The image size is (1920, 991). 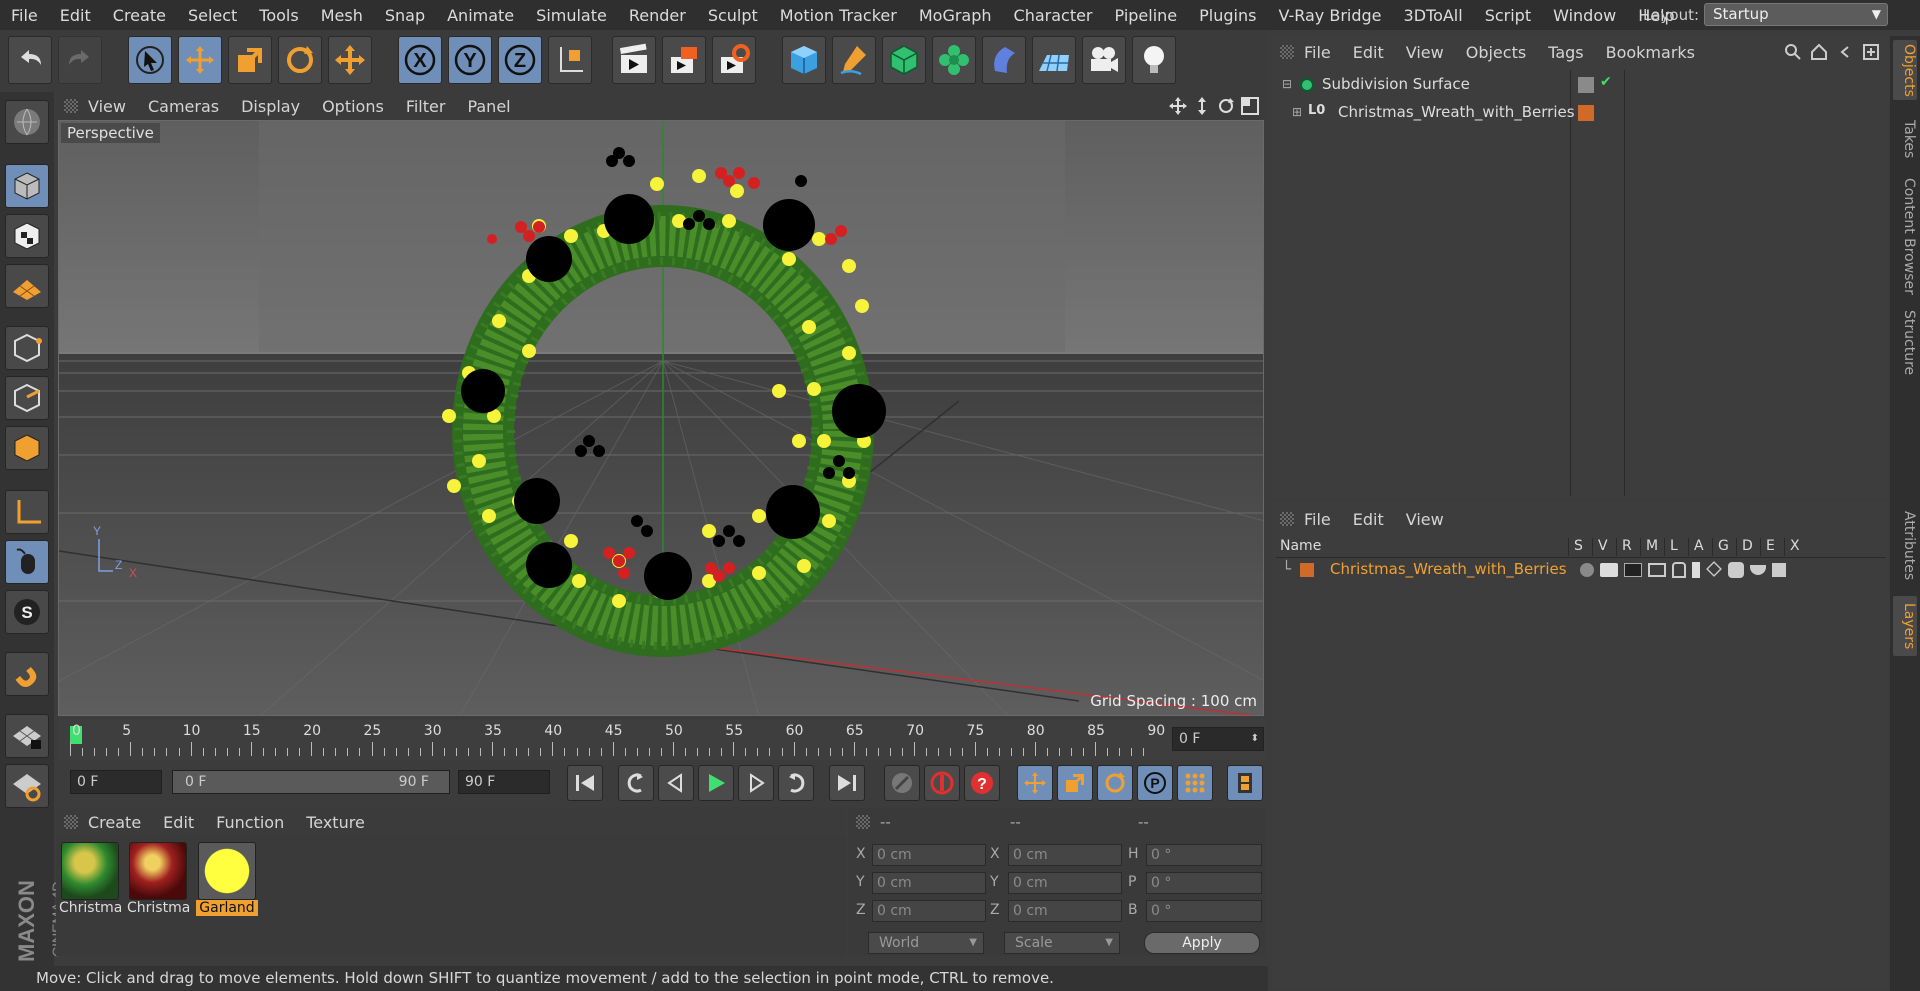 What do you see at coordinates (1227, 15) in the screenshot?
I see `menu-plugins: Plugins` at bounding box center [1227, 15].